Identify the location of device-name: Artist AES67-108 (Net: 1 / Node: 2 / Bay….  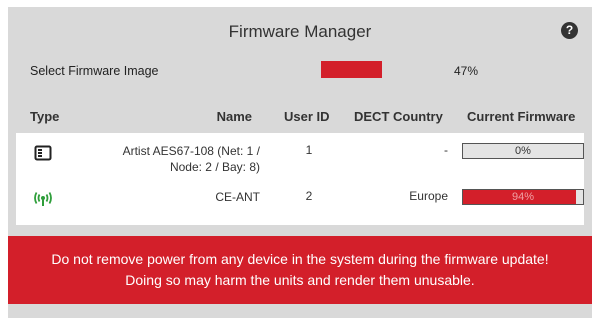
(191, 159).